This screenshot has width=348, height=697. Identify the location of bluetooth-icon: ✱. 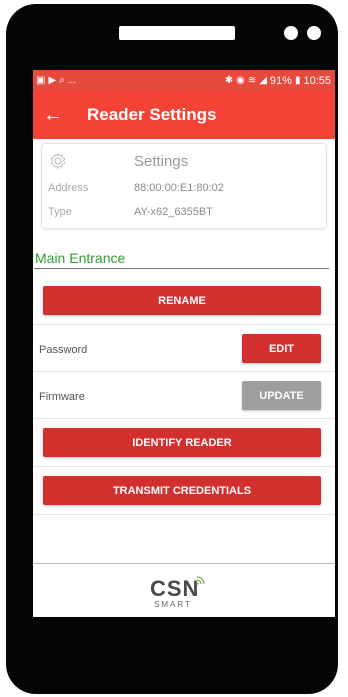
(229, 80).